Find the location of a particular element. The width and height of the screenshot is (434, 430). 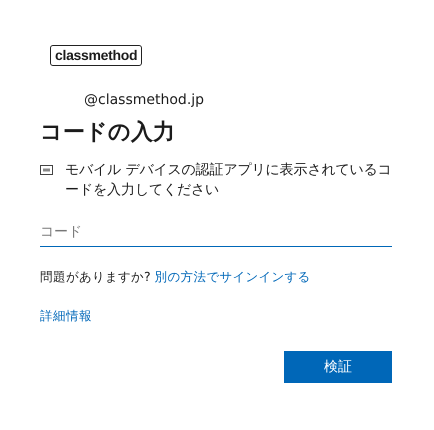

code-field: コード is located at coordinates (216, 232).